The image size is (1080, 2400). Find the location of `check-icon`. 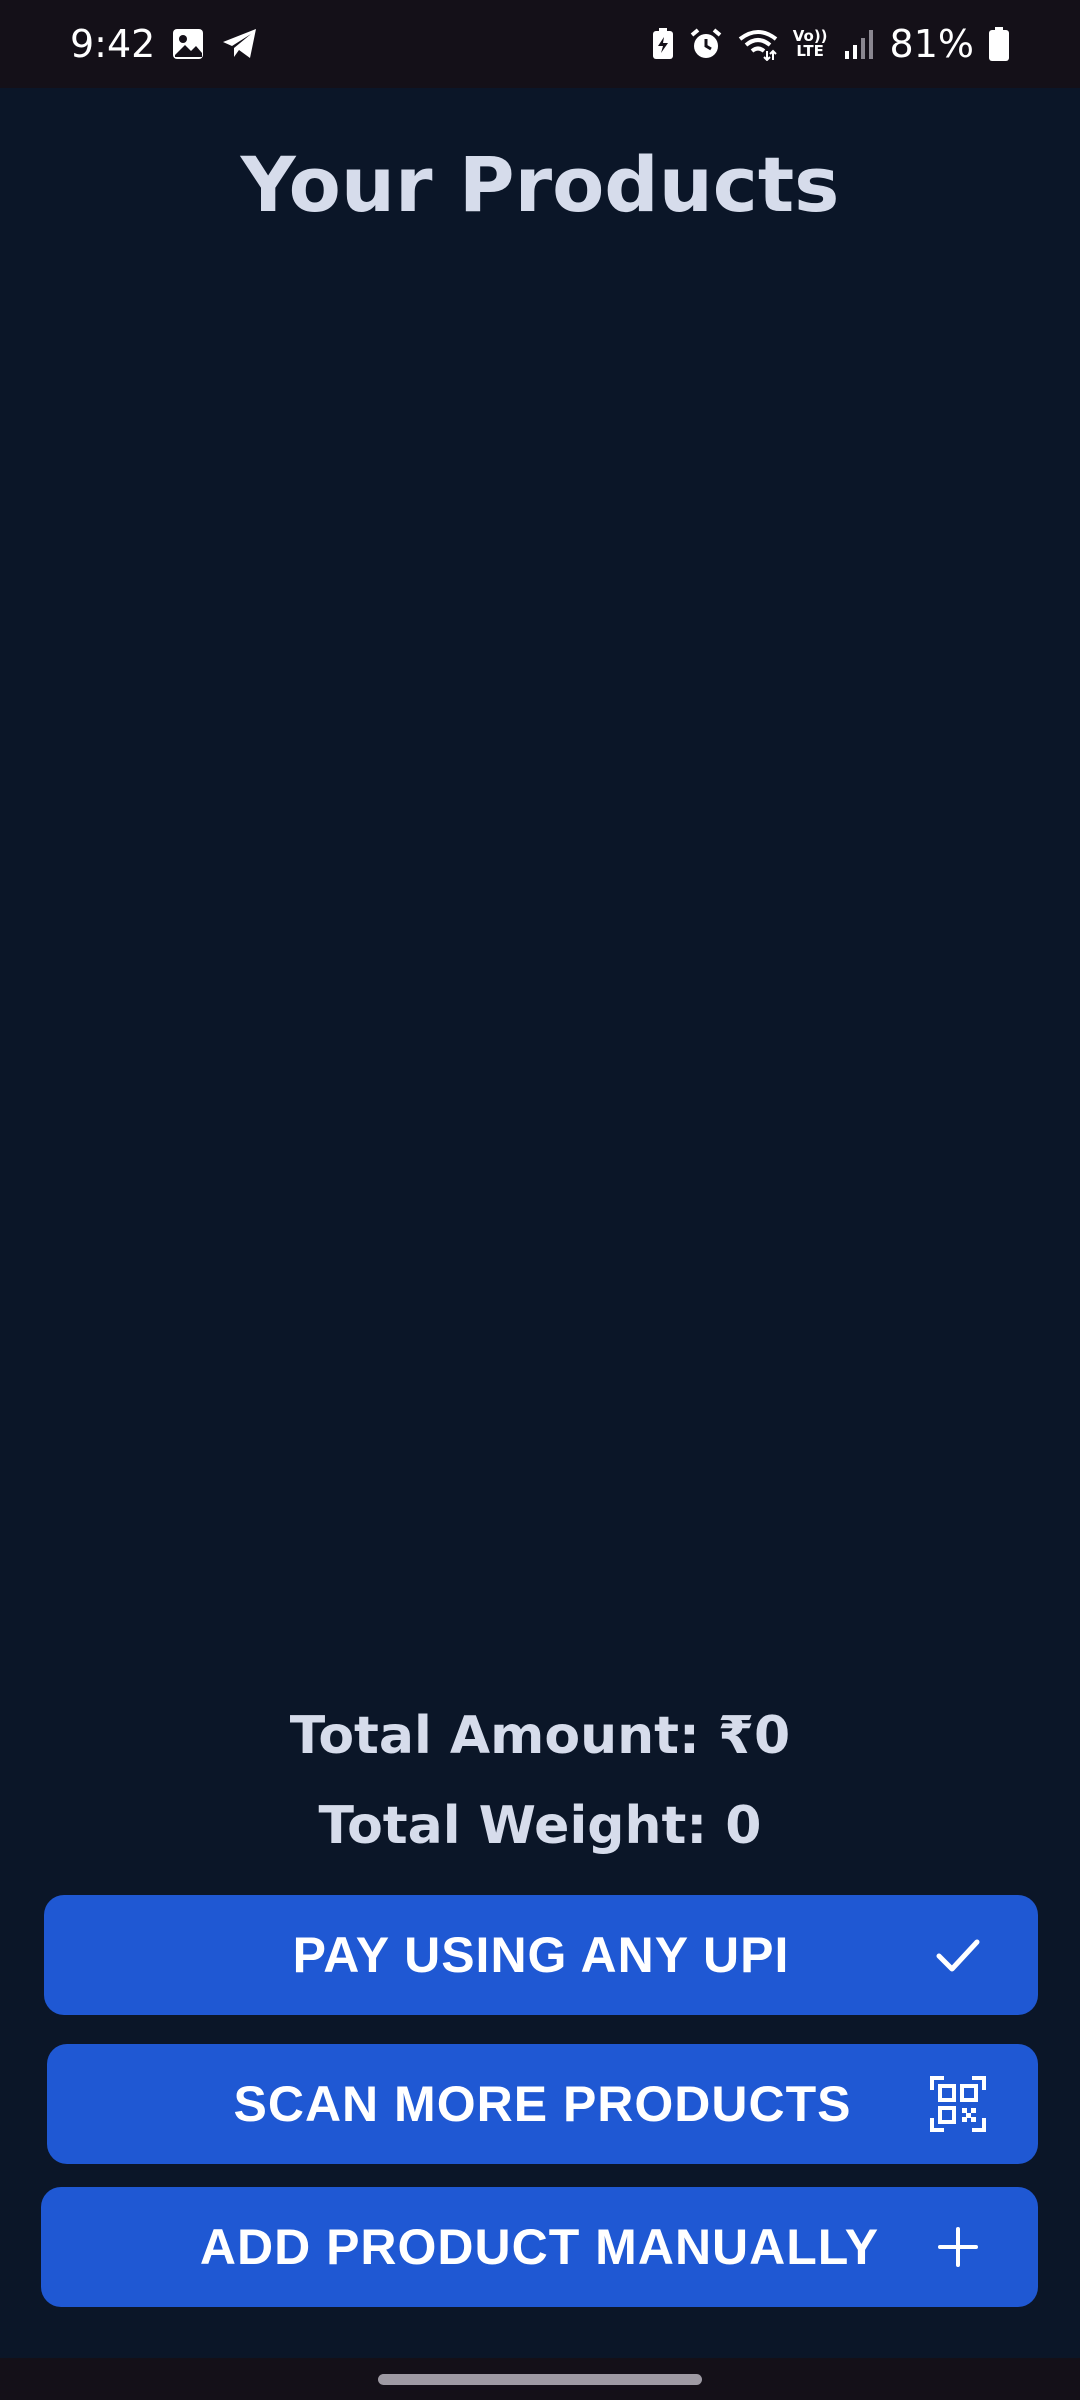

check-icon is located at coordinates (958, 1955).